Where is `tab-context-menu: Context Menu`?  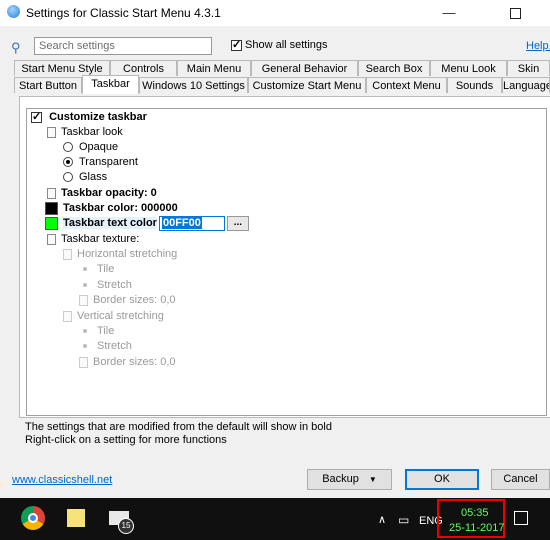 tab-context-menu: Context Menu is located at coordinates (406, 85).